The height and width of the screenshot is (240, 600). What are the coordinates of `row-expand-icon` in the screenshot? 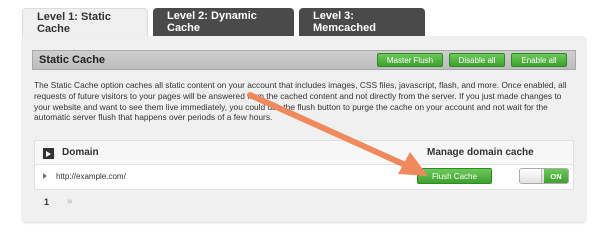 It's located at (45, 176).